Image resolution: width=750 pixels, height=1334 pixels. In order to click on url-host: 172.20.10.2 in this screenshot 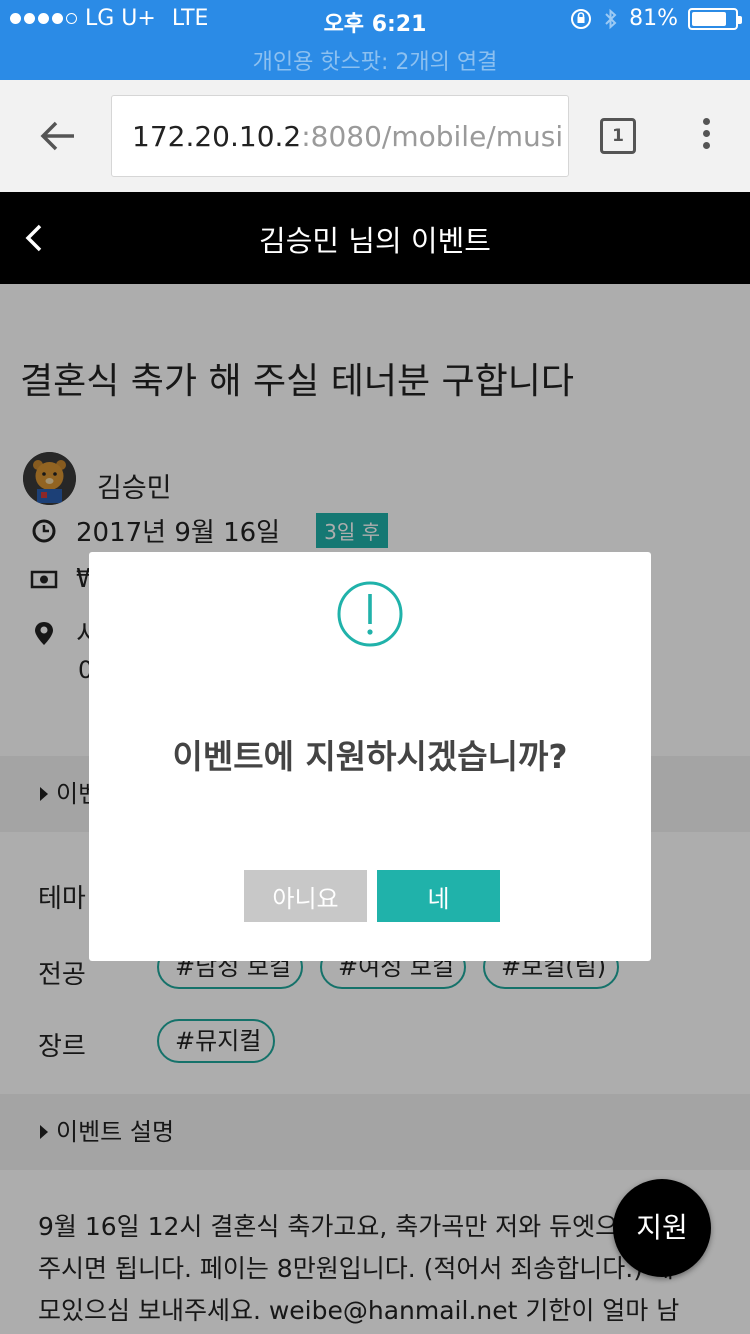, I will do `click(217, 136)`.